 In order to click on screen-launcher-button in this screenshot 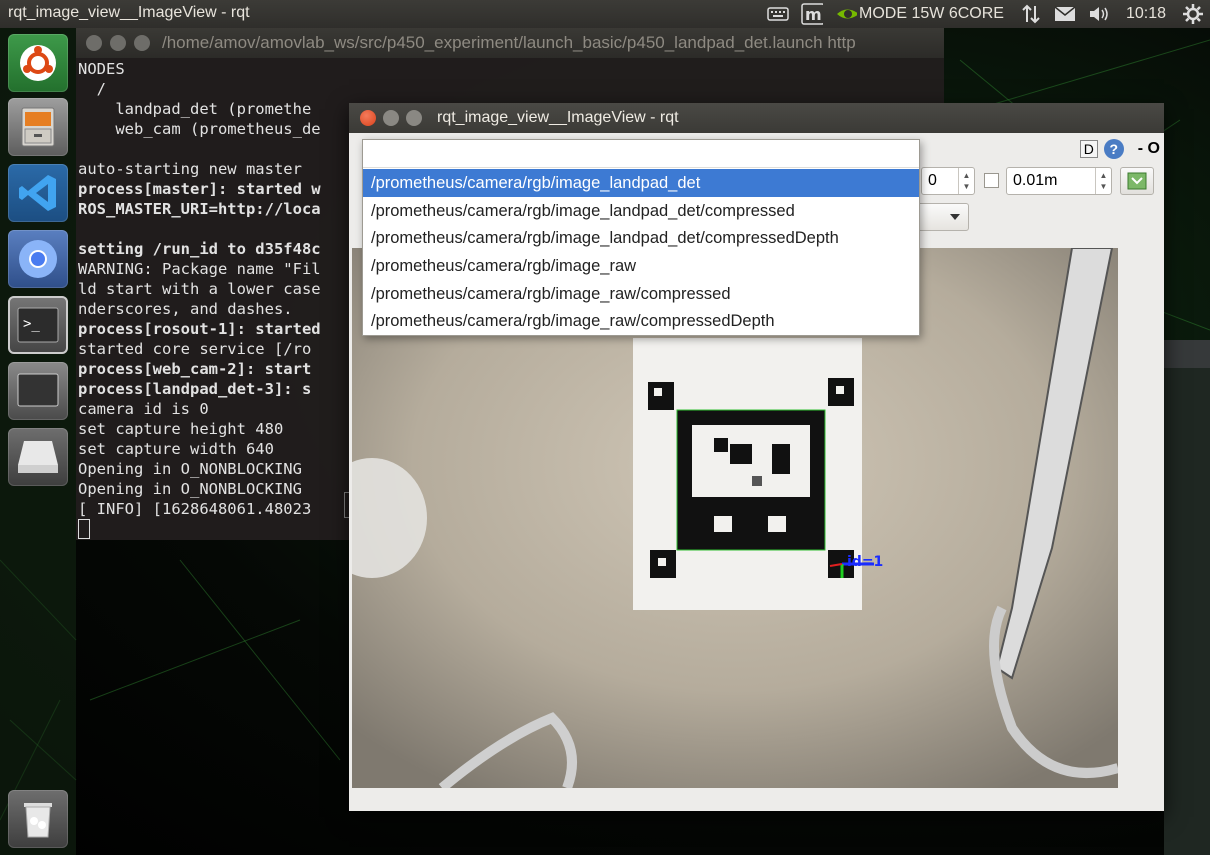, I will do `click(38, 391)`.